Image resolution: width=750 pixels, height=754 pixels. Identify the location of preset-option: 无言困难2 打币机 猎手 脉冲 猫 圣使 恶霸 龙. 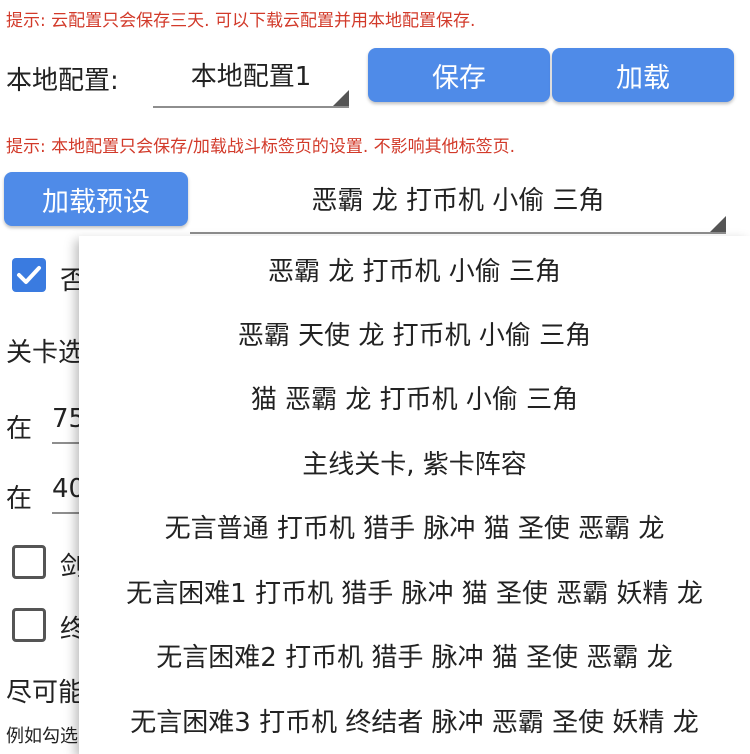
(414, 655).